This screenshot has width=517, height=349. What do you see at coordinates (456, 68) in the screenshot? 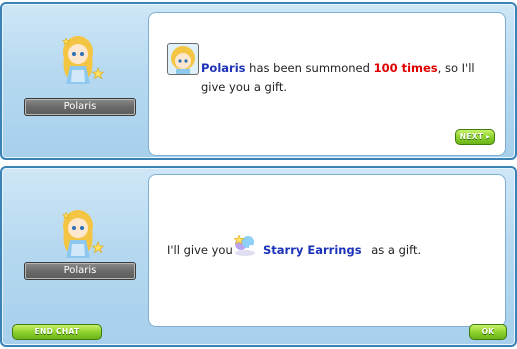
I see `message-text: , so I'll` at bounding box center [456, 68].